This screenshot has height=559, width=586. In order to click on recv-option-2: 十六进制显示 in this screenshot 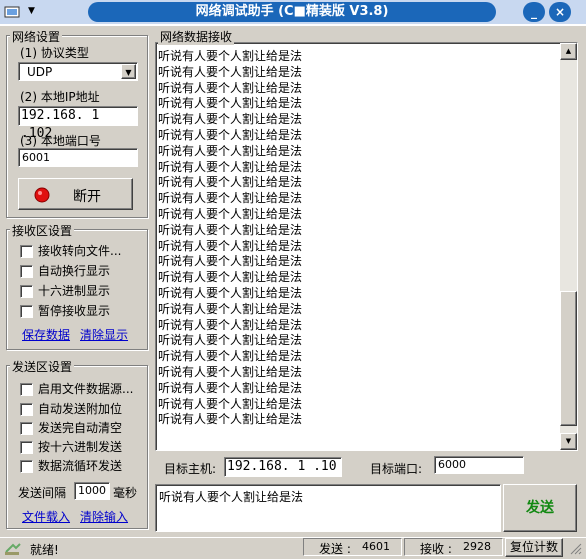, I will do `click(65, 290)`.